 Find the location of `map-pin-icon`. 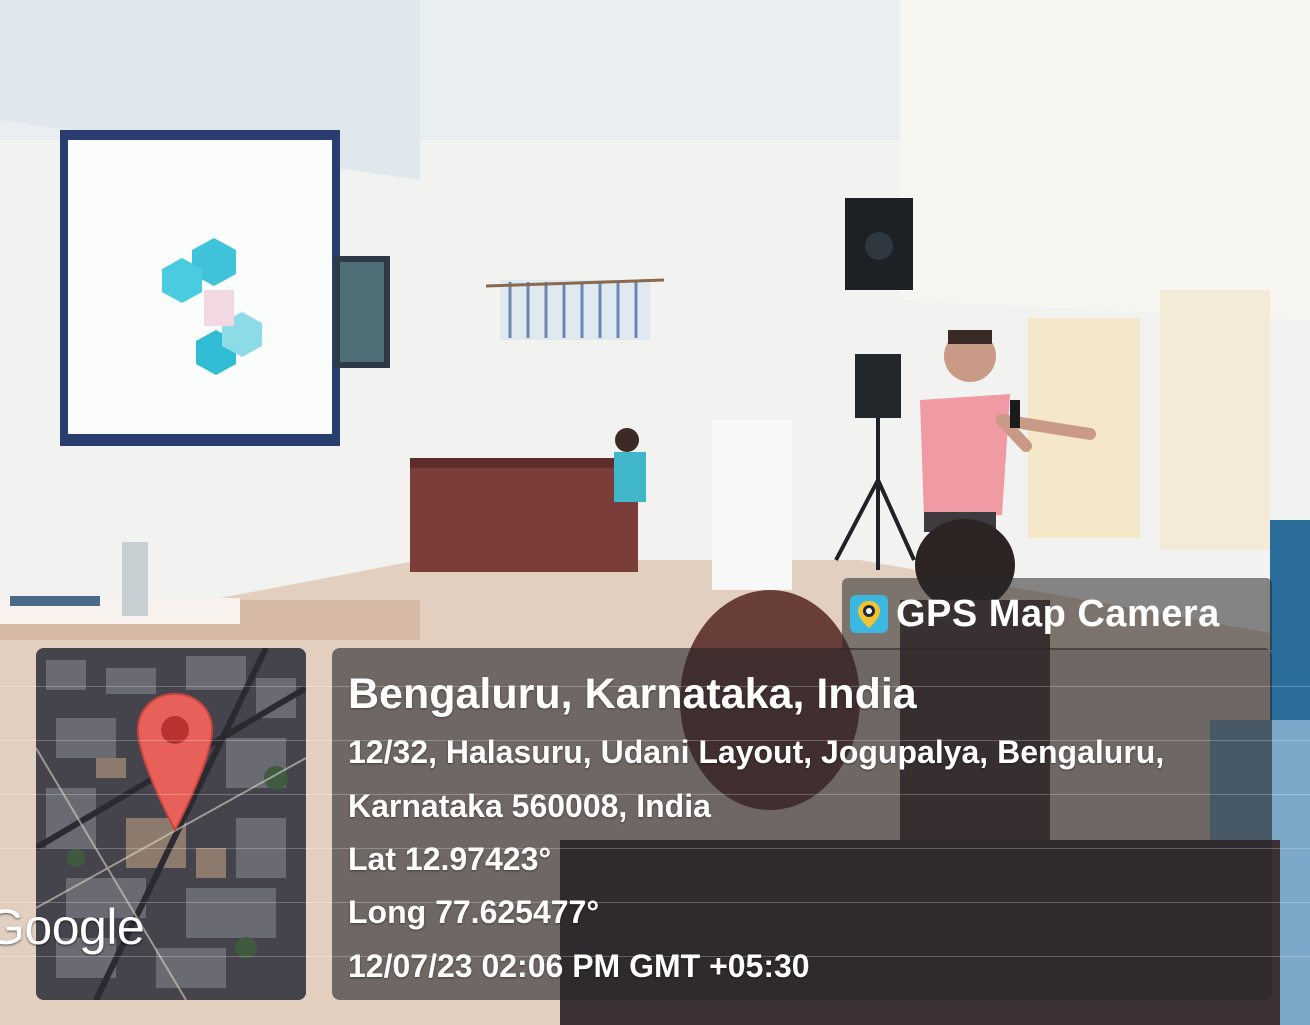

map-pin-icon is located at coordinates (175, 762).